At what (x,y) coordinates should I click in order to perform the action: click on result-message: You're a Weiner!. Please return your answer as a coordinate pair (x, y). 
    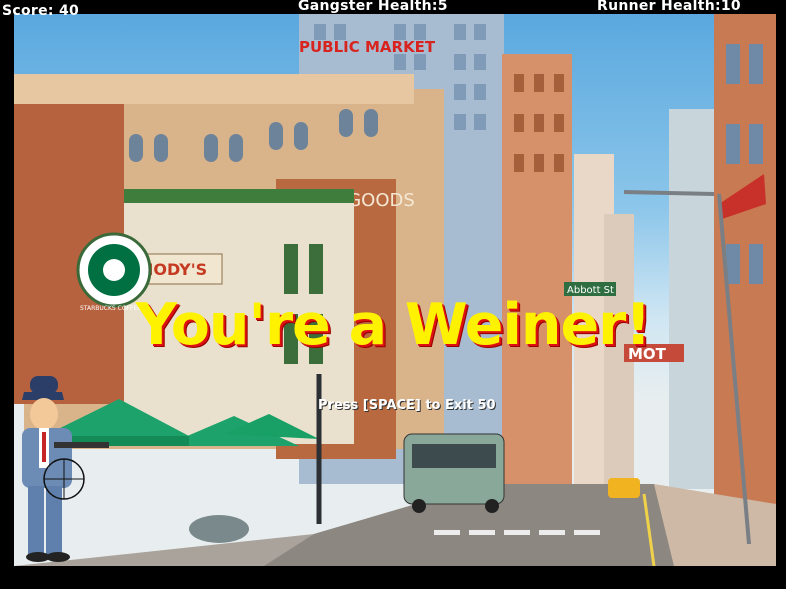
    Looking at the image, I should click on (393, 325).